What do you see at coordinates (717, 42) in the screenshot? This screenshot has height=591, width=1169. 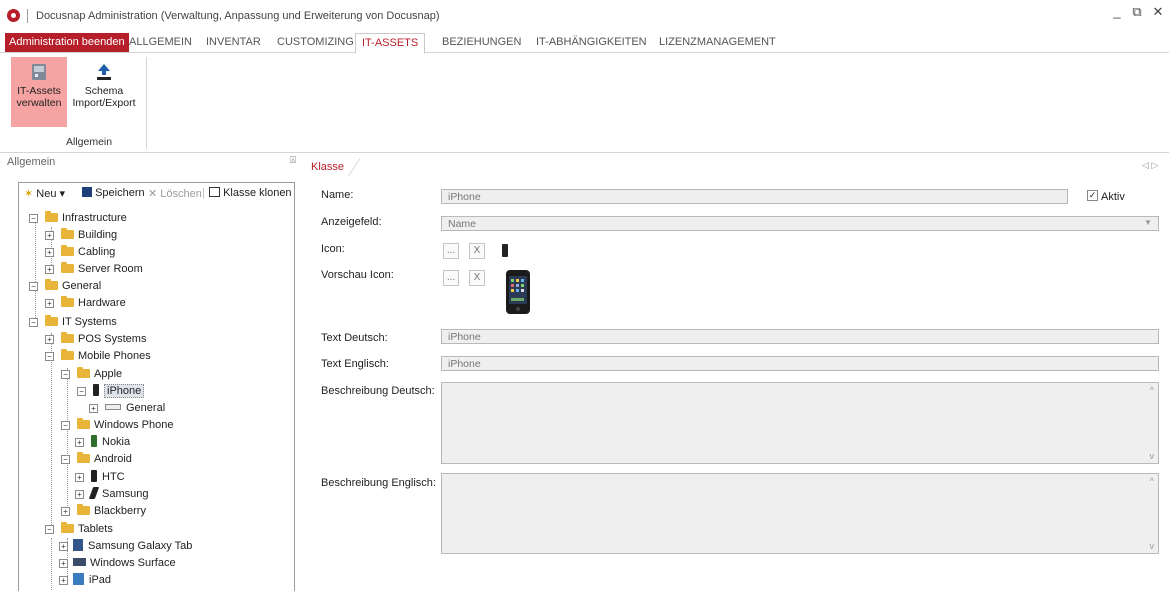 I see `tab-lizenzmanagement: LIZENZMANAGEMENT` at bounding box center [717, 42].